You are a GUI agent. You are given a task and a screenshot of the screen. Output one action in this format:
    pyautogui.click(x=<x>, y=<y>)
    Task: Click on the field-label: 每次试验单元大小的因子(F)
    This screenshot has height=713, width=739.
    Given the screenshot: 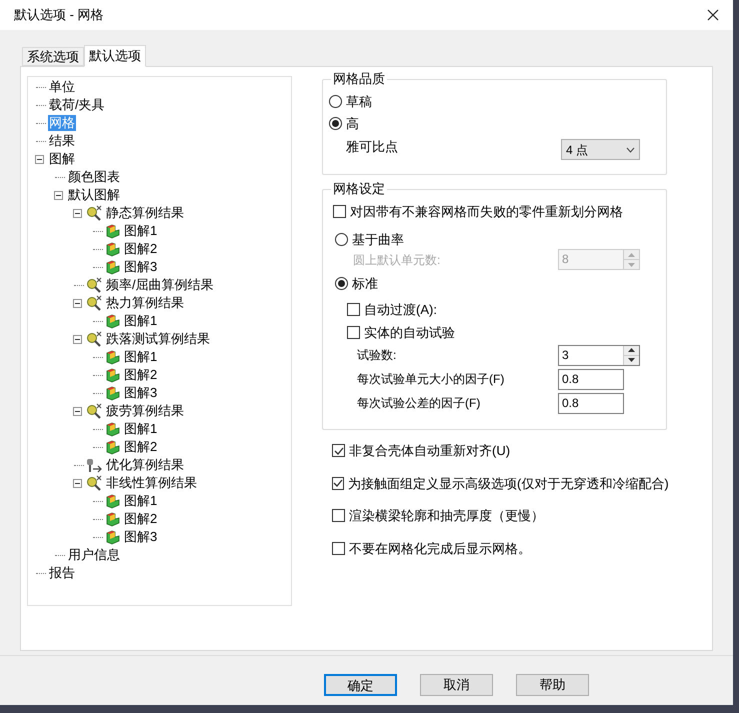 What is the action you would take?
    pyautogui.click(x=430, y=379)
    